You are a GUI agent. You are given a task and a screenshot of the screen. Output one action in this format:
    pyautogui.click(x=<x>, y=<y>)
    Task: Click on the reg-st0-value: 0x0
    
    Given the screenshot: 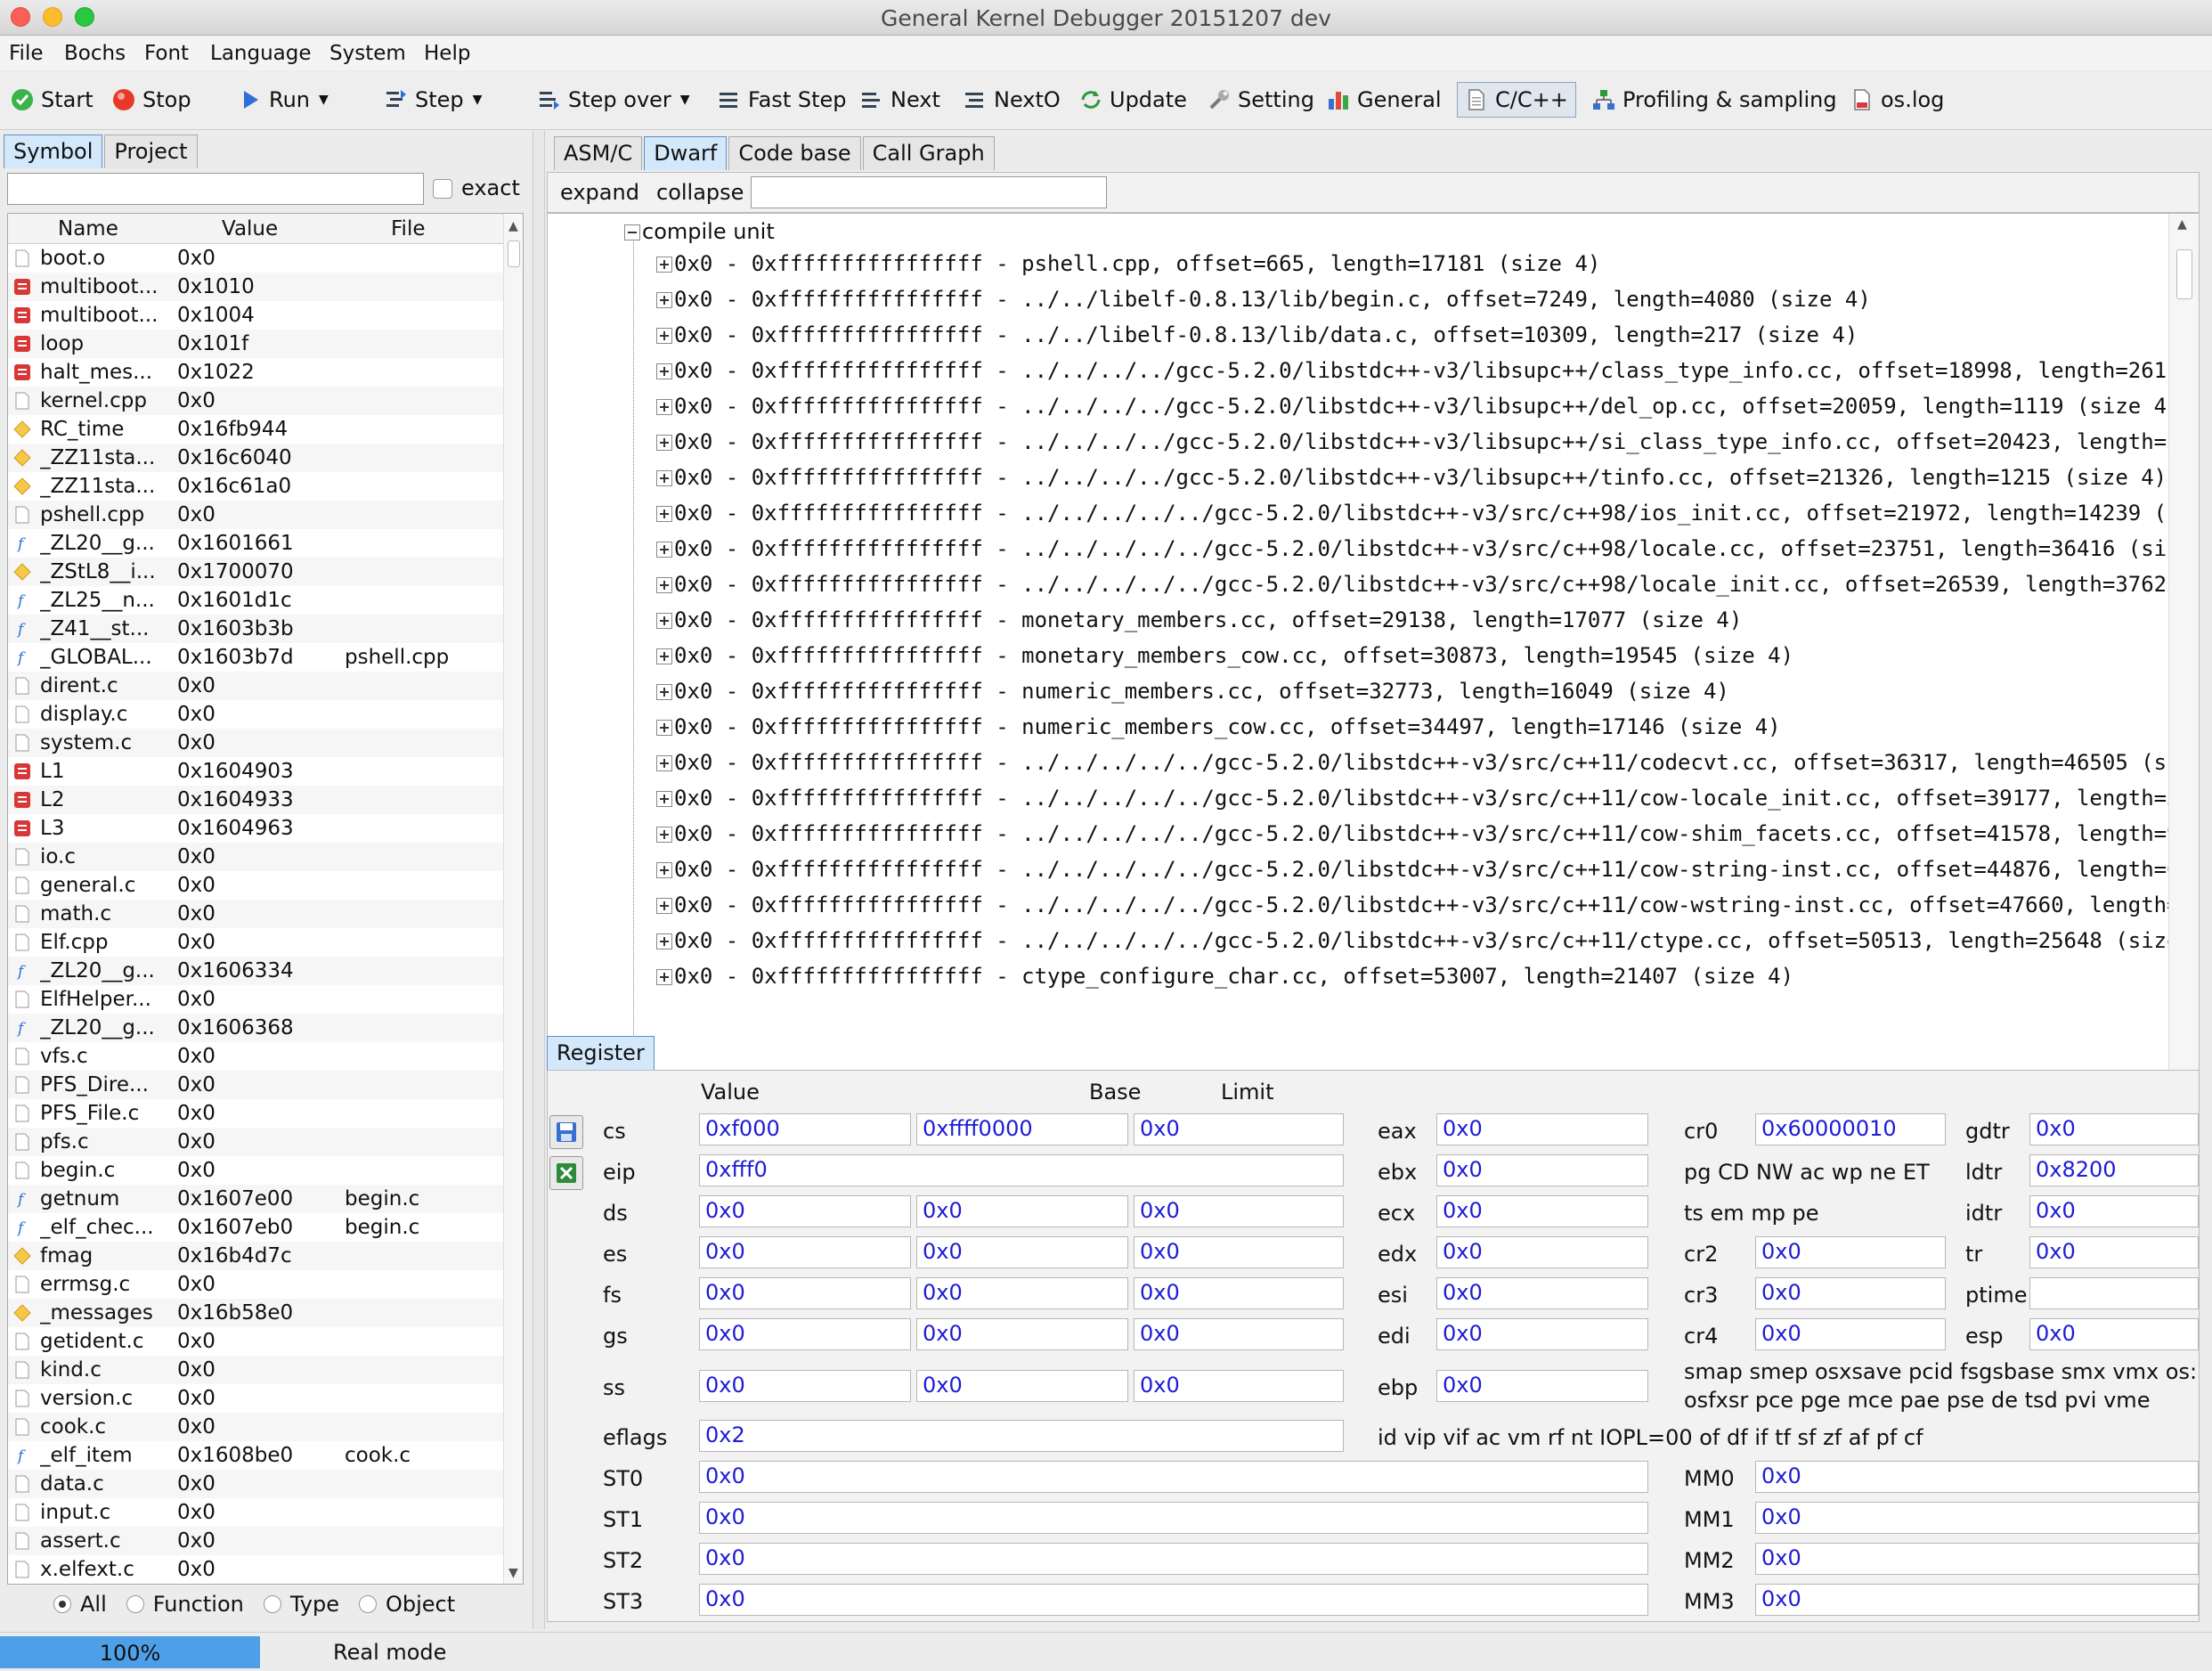 What is the action you would take?
    pyautogui.click(x=1173, y=1477)
    